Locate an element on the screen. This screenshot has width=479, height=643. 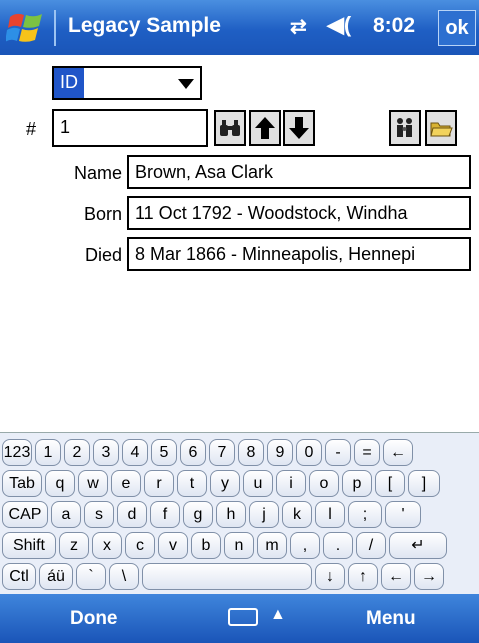
key: k is located at coordinates (297, 514).